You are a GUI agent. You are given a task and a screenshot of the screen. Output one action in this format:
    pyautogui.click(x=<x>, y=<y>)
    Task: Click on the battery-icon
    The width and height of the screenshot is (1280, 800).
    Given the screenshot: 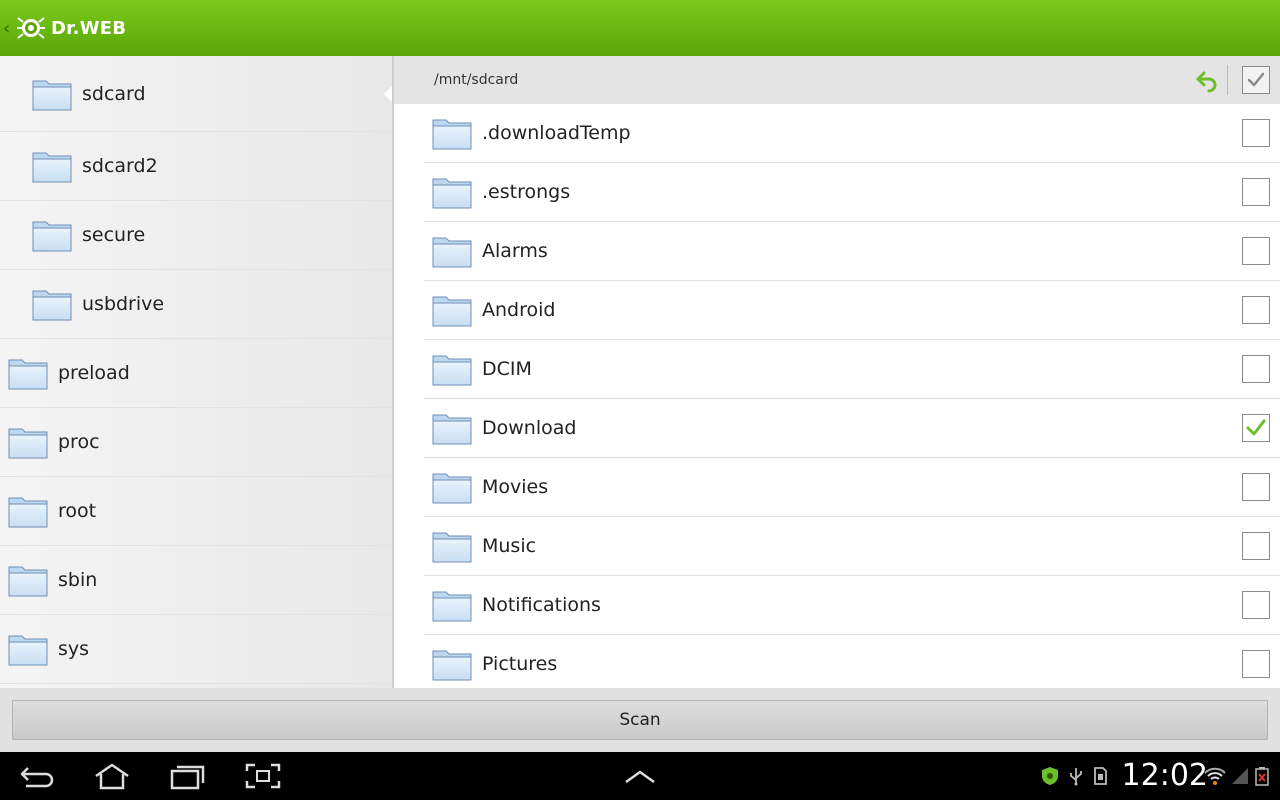 What is the action you would take?
    pyautogui.click(x=1262, y=776)
    